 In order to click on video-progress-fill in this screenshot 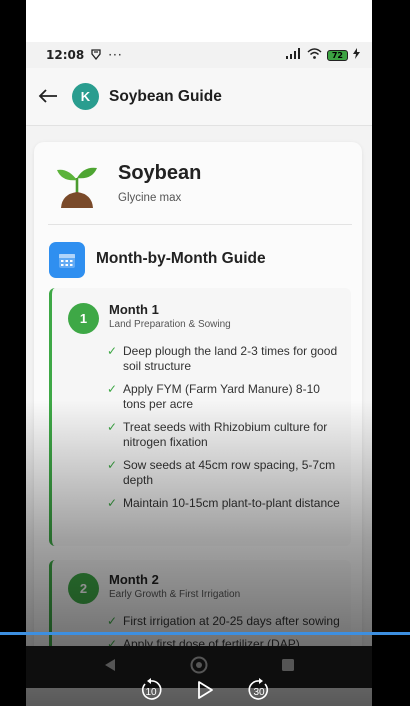, I will do `click(205, 633)`.